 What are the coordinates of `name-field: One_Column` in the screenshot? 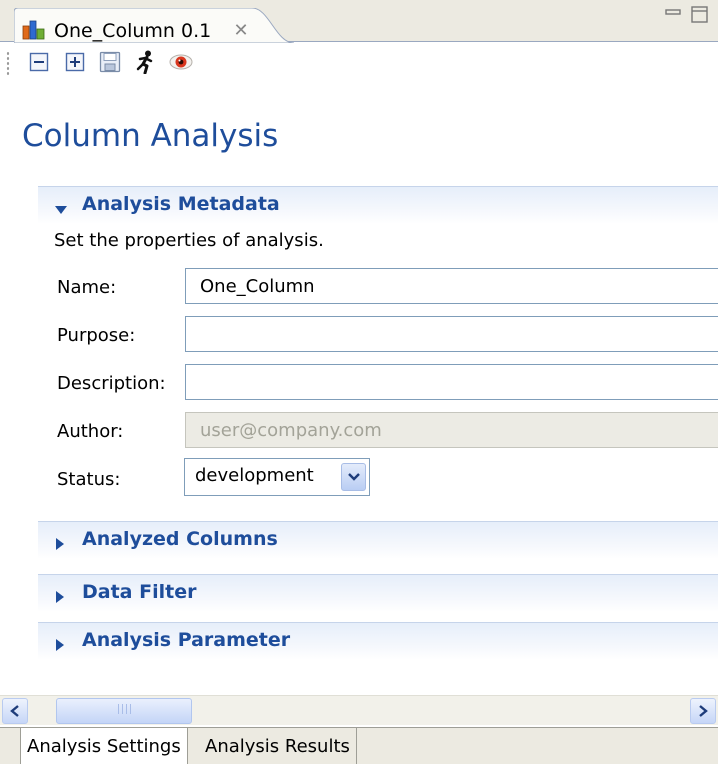 It's located at (451, 286).